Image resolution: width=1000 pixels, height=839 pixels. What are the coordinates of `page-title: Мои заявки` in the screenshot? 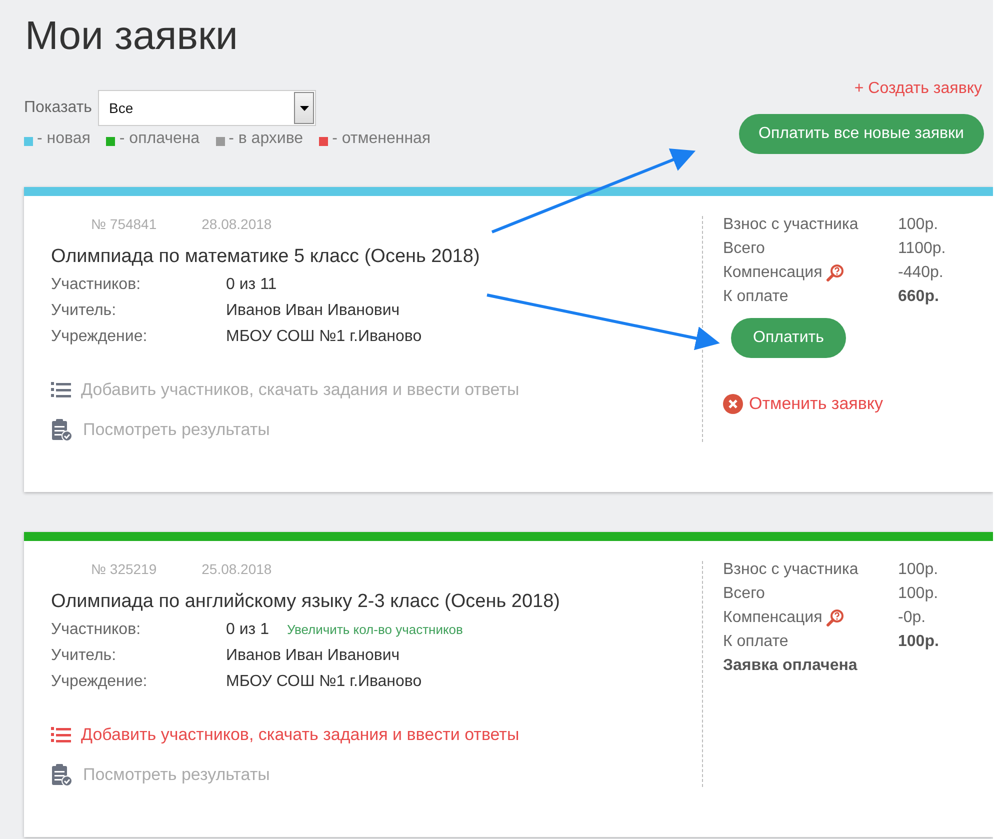 It's located at (132, 36).